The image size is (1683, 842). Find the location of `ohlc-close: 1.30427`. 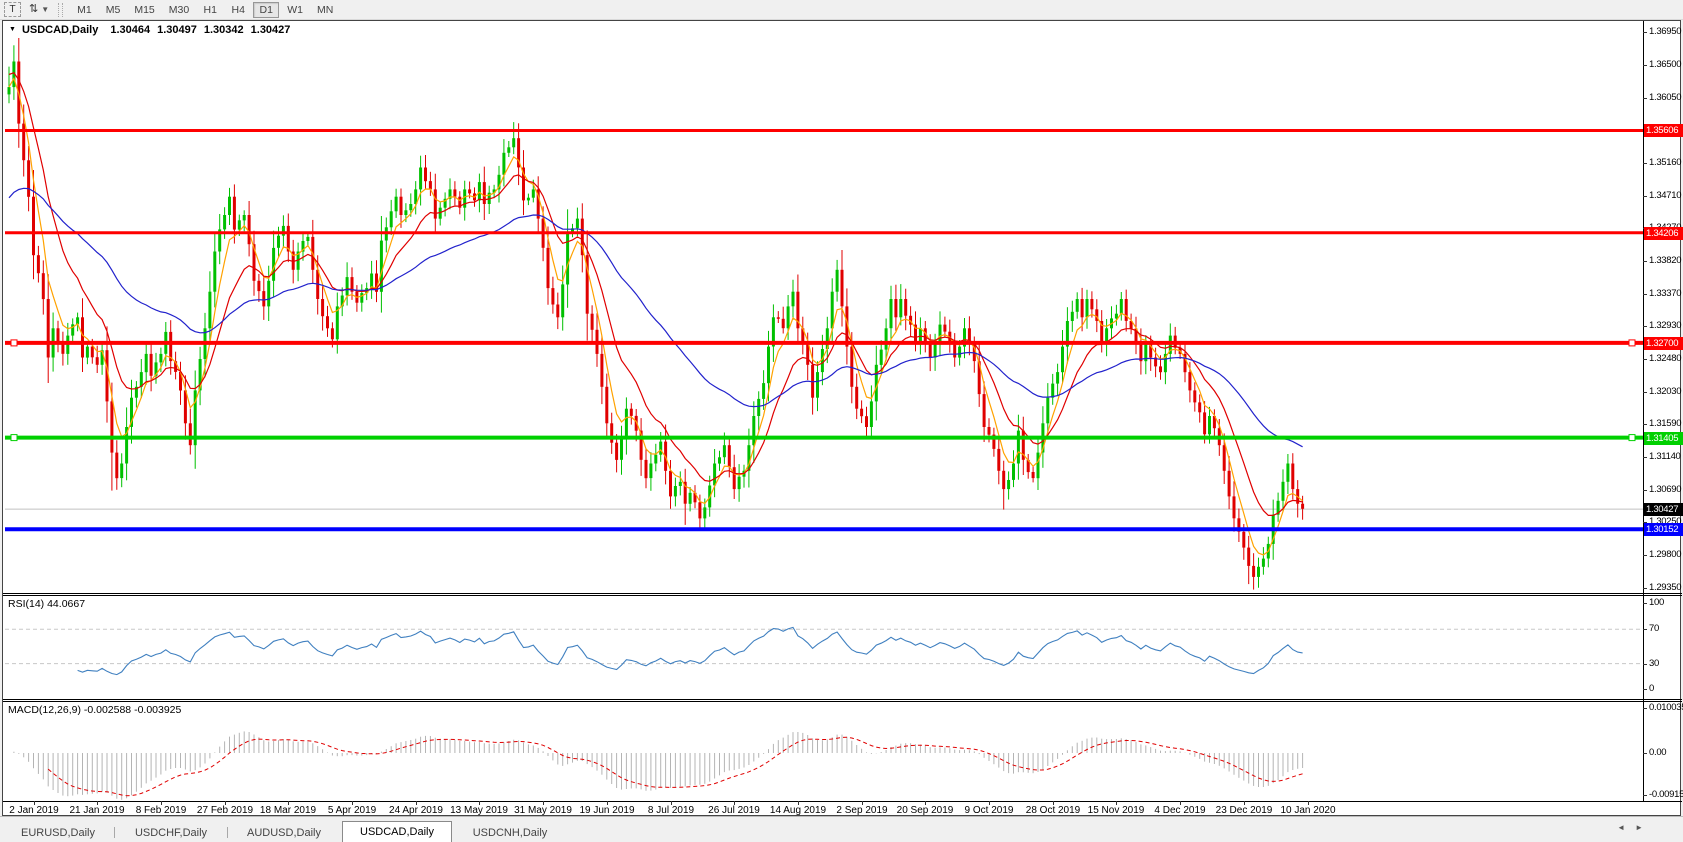

ohlc-close: 1.30427 is located at coordinates (270, 29).